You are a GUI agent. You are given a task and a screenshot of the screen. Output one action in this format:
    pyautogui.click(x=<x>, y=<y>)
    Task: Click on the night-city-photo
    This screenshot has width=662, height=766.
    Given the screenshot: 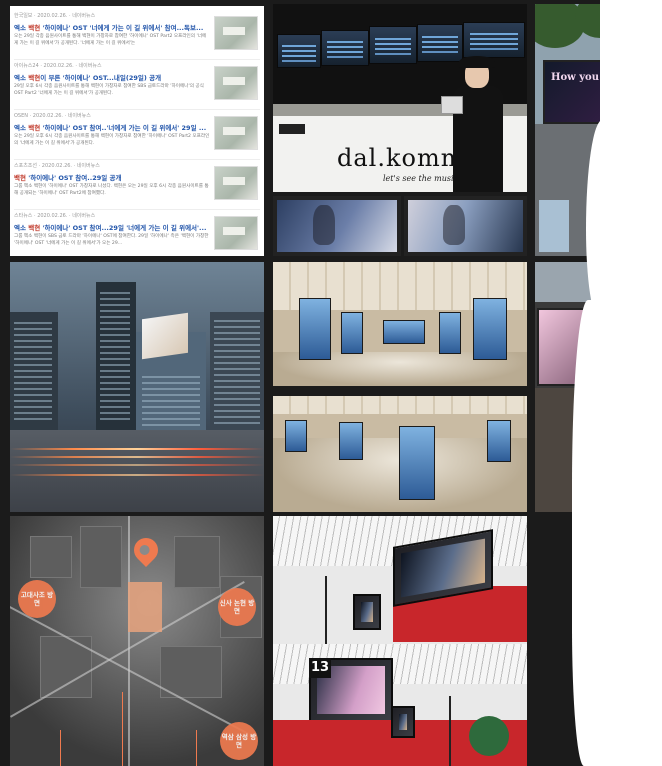 What is the action you would take?
    pyautogui.click(x=137, y=387)
    